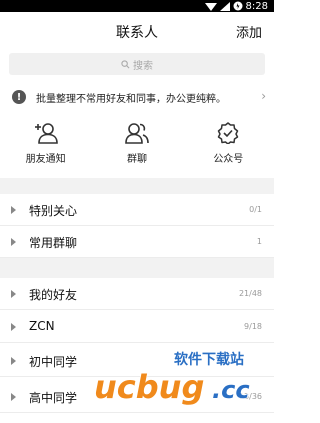  Describe the element at coordinates (143, 66) in the screenshot. I see `search-placeholder: 搜索` at that location.